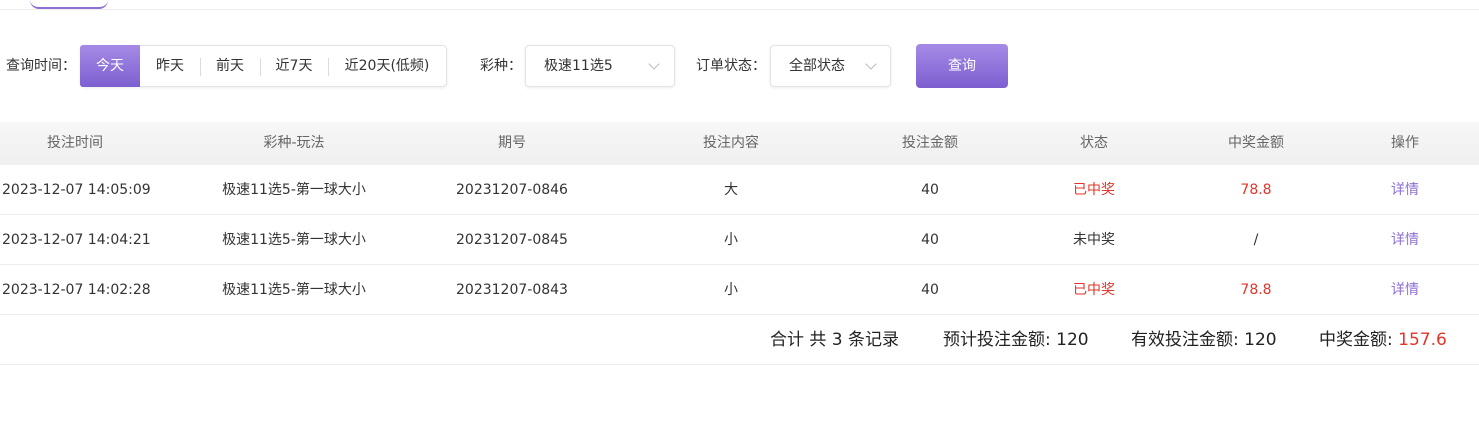  What do you see at coordinates (41, 66) in the screenshot?
I see `time-filter-label: 查询时间：` at bounding box center [41, 66].